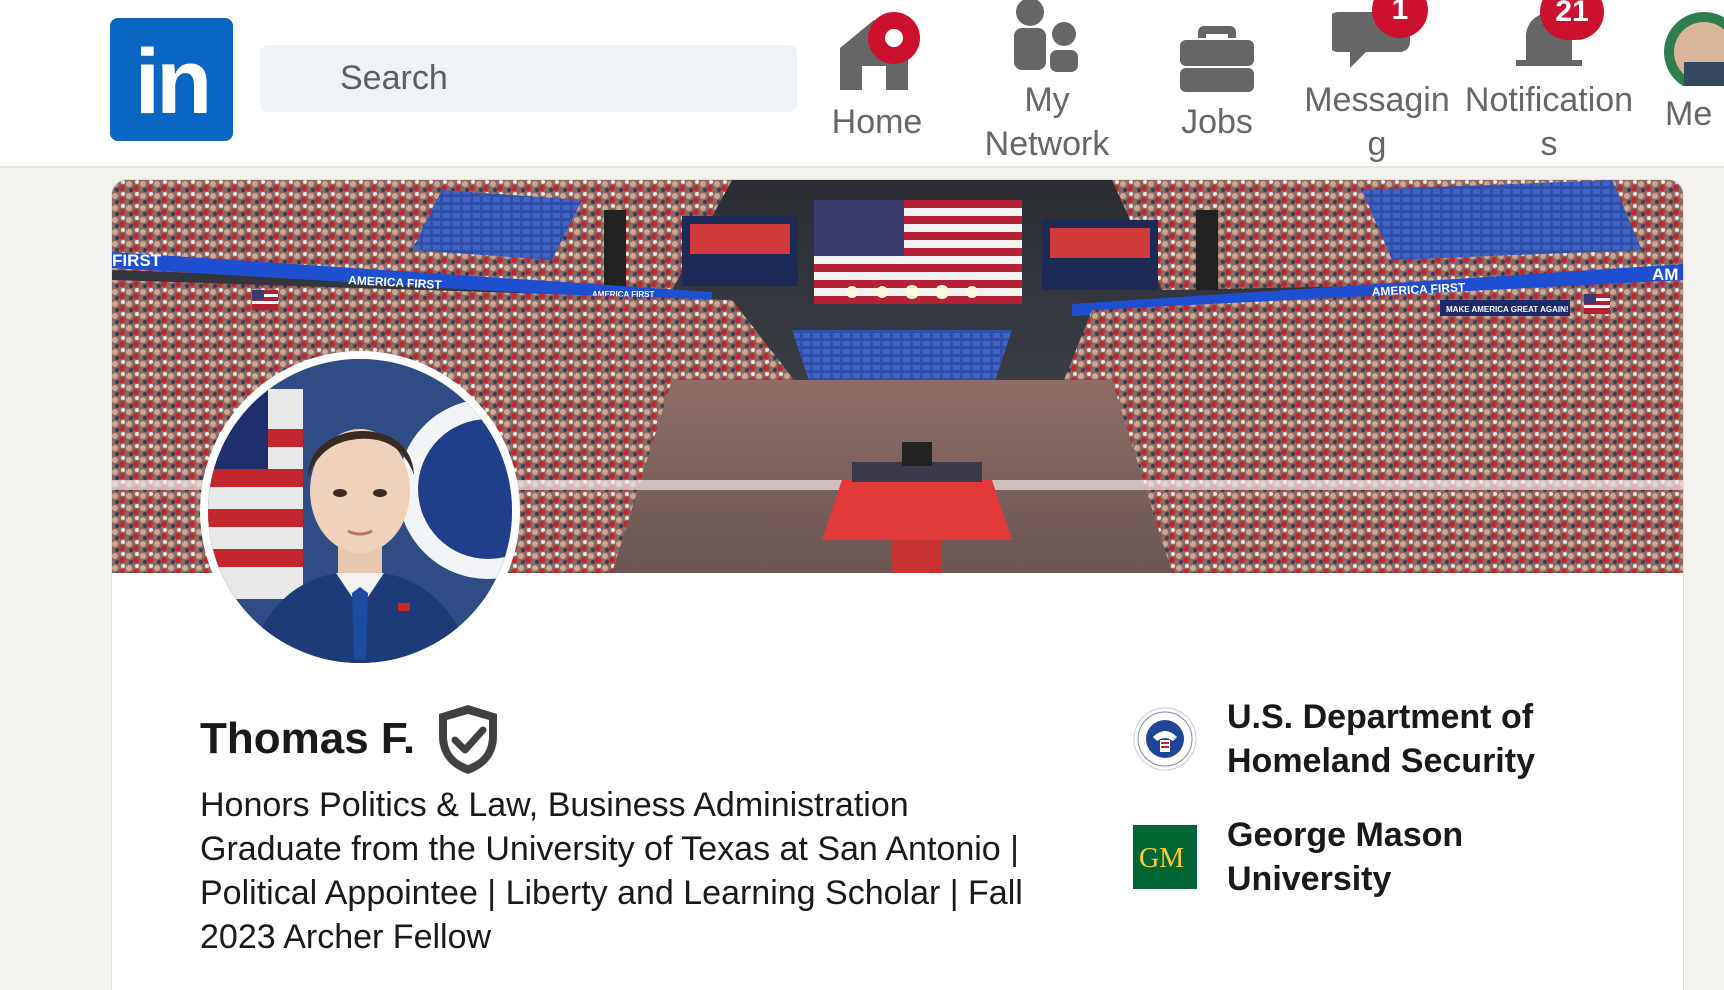 Image resolution: width=1724 pixels, height=990 pixels. Describe the element at coordinates (1161, 858) in the screenshot. I see `gmu-logo-text: GM` at that location.